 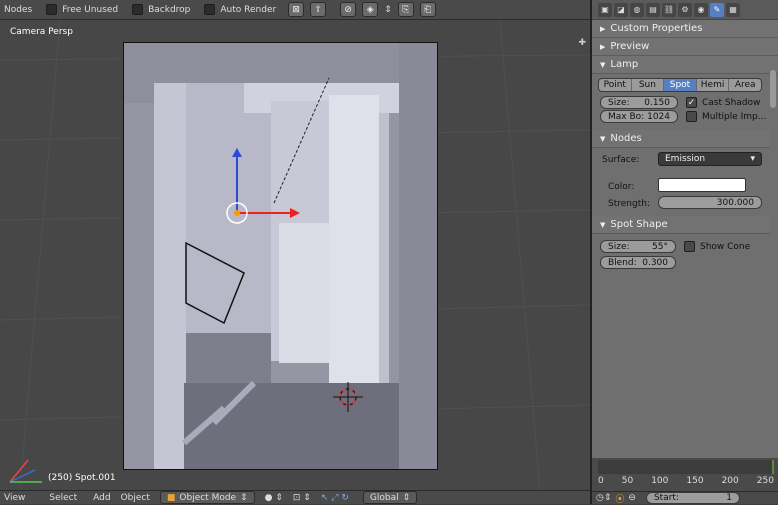 What do you see at coordinates (637, 9) in the screenshot?
I see `world-tab-icon: ◍` at bounding box center [637, 9].